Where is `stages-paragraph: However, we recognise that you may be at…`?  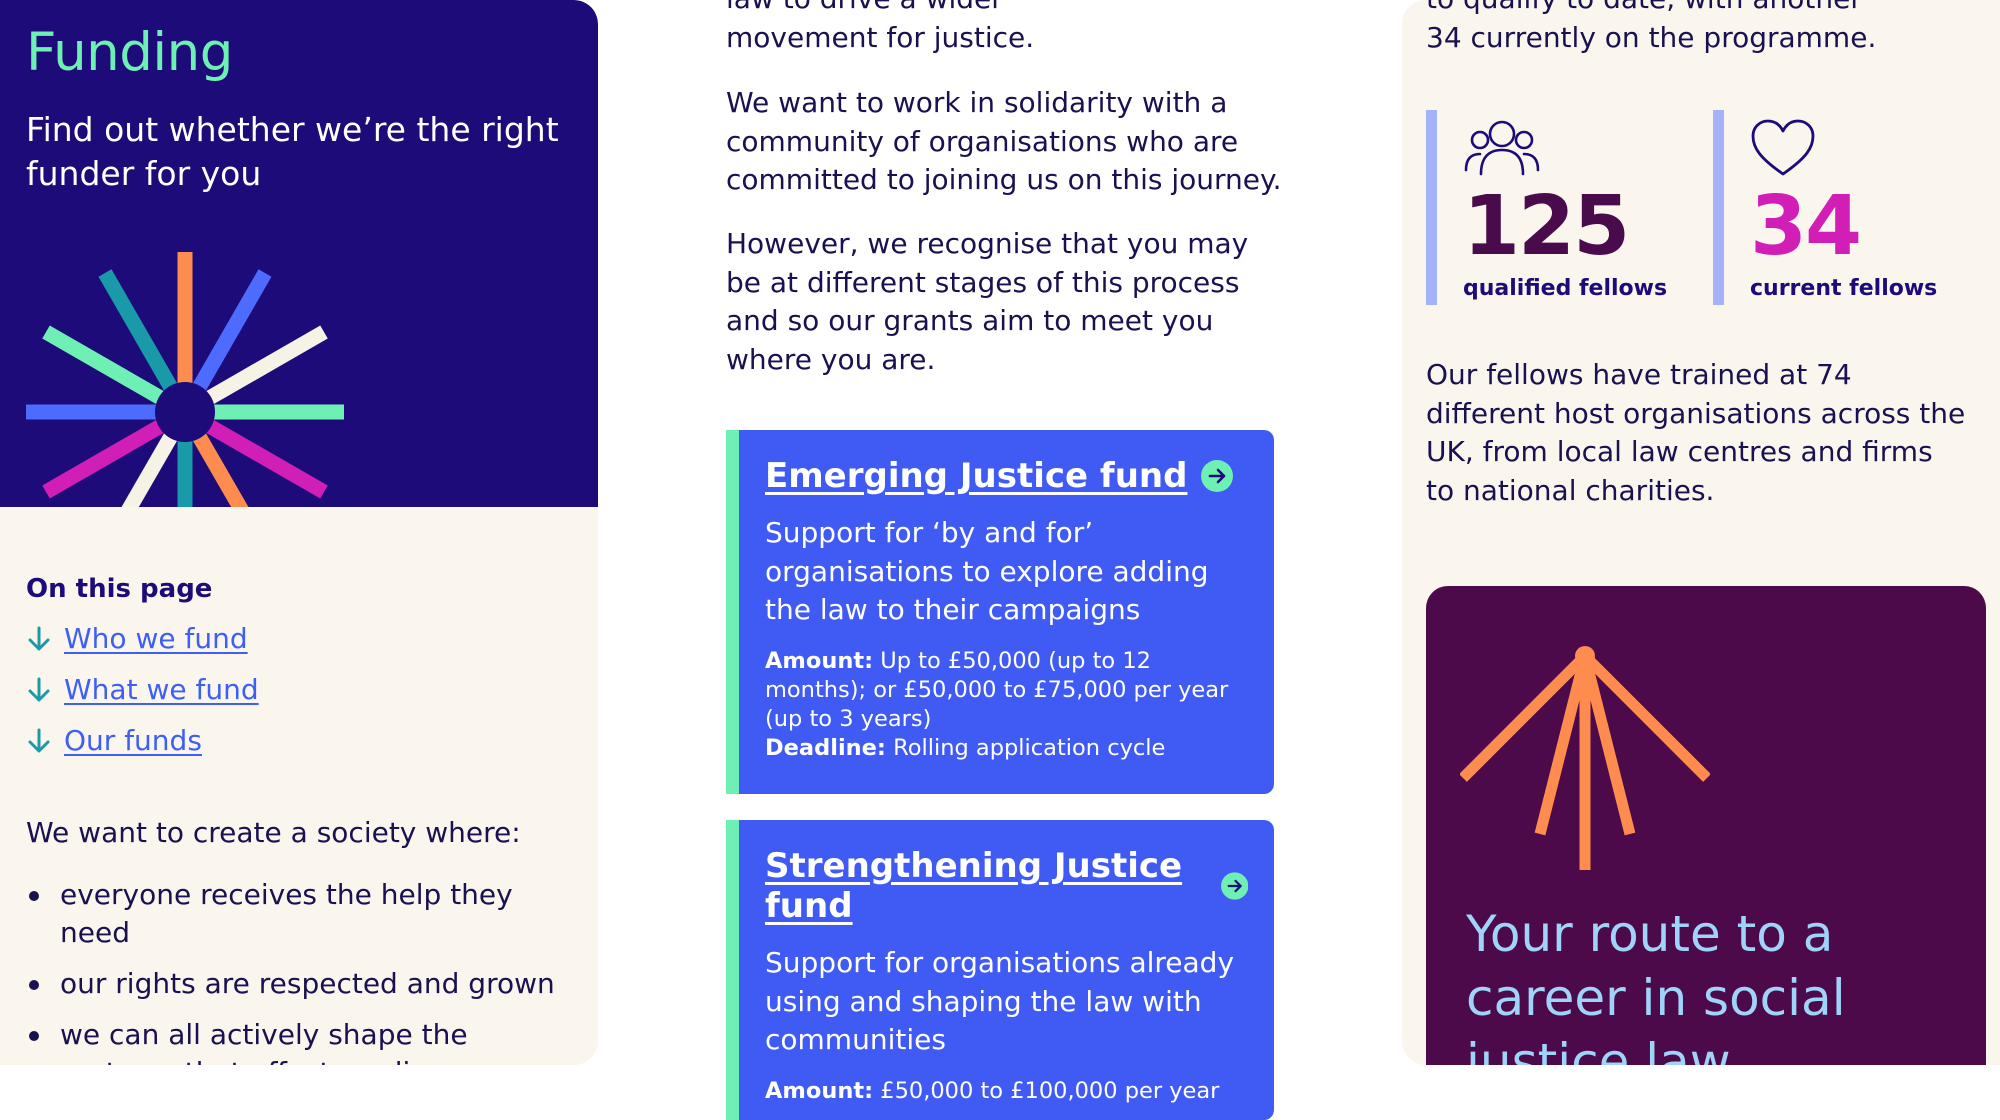 stages-paragraph: However, we recognise that you may be at… is located at coordinates (987, 301).